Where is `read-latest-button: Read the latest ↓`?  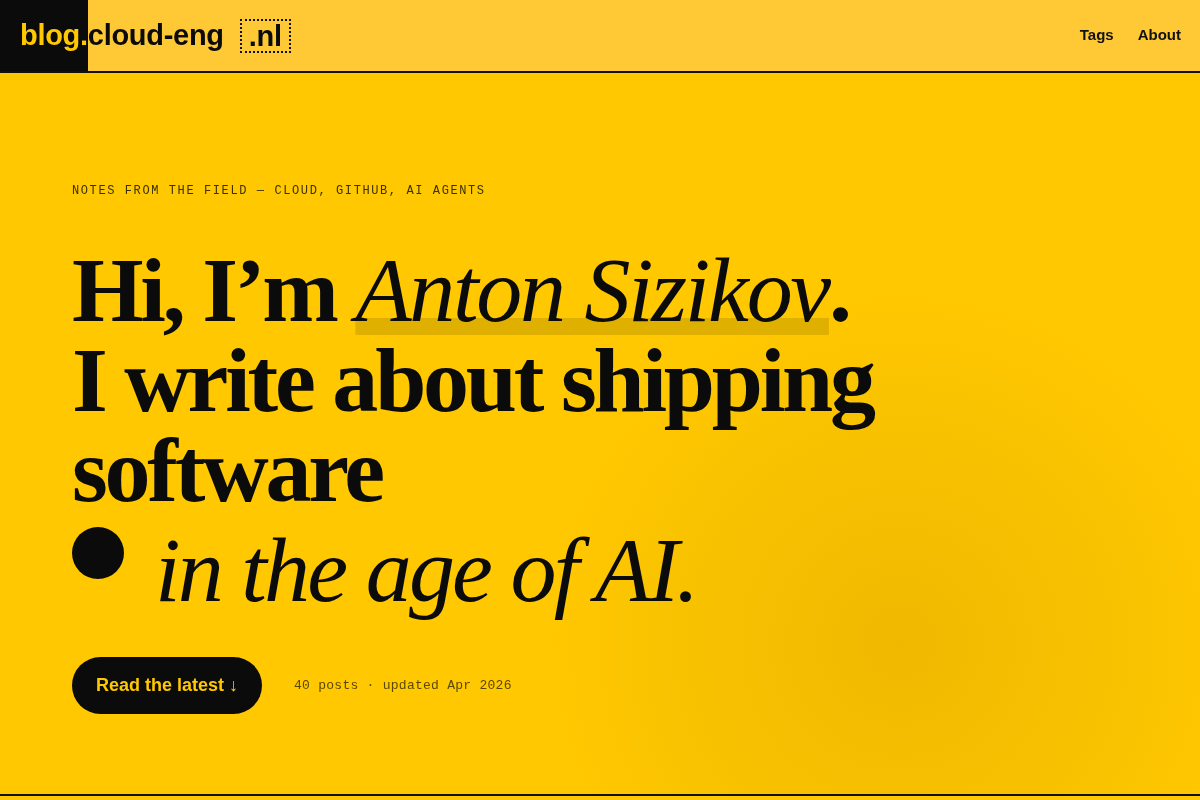 read-latest-button: Read the latest ↓ is located at coordinates (167, 685).